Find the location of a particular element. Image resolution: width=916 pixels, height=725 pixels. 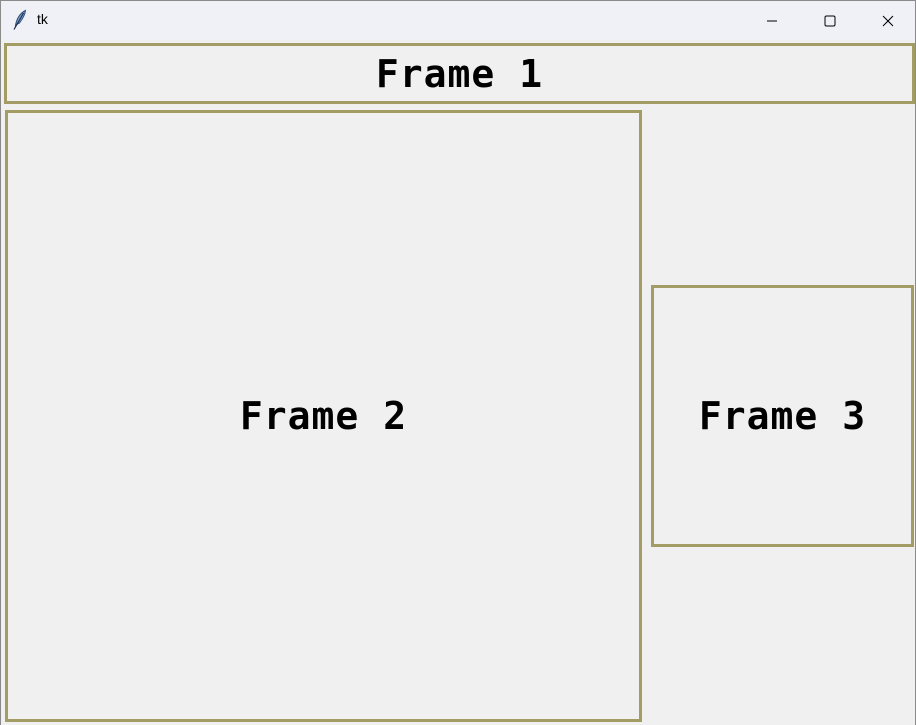

frame-1-label: Frame 1 is located at coordinates (459, 73).